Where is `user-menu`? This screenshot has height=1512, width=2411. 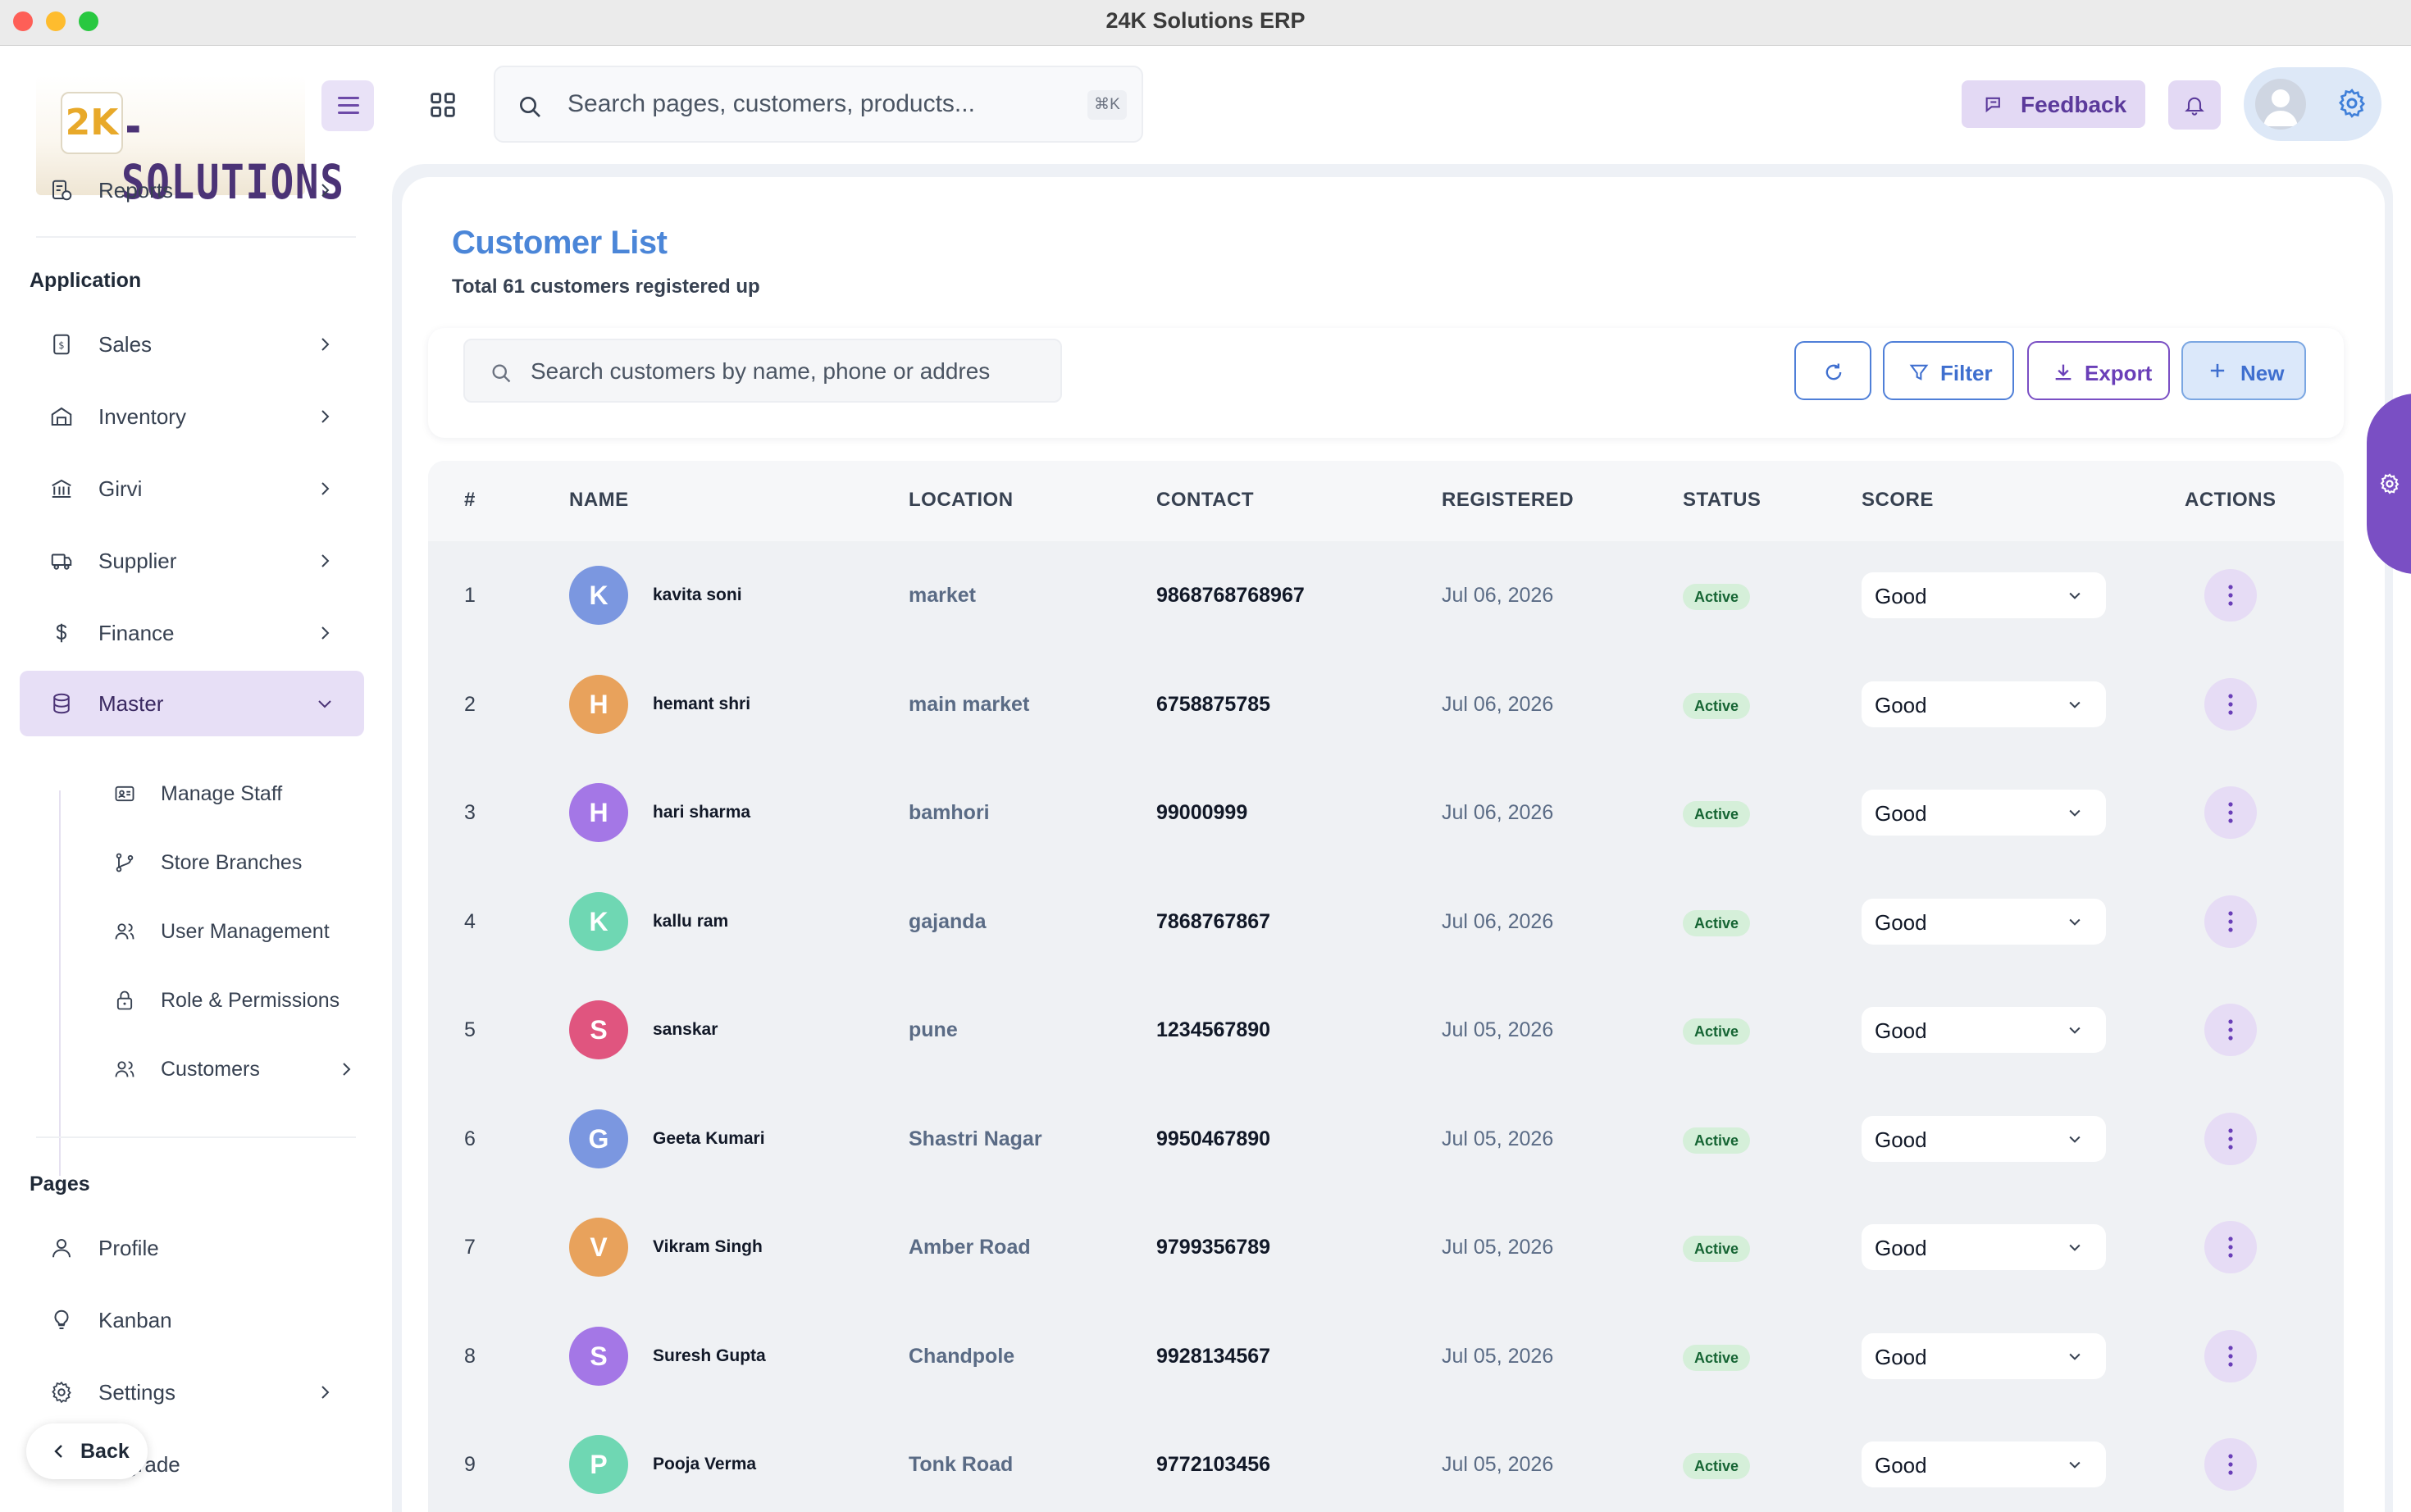
user-menu is located at coordinates (2312, 104).